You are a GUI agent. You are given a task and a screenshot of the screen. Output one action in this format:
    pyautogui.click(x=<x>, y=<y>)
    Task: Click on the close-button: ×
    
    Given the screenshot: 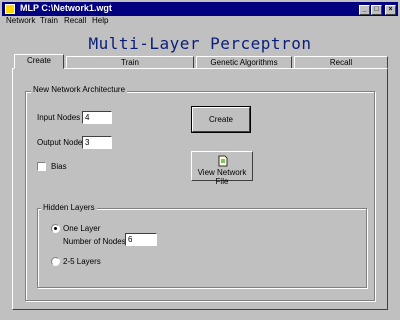 What is the action you would take?
    pyautogui.click(x=390, y=10)
    